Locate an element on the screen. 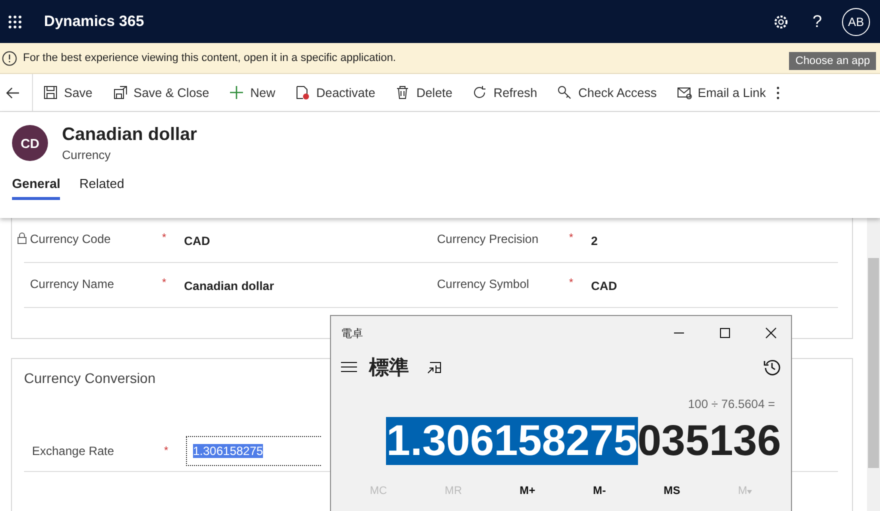 This screenshot has height=511, width=880. info-icon is located at coordinates (9, 58).